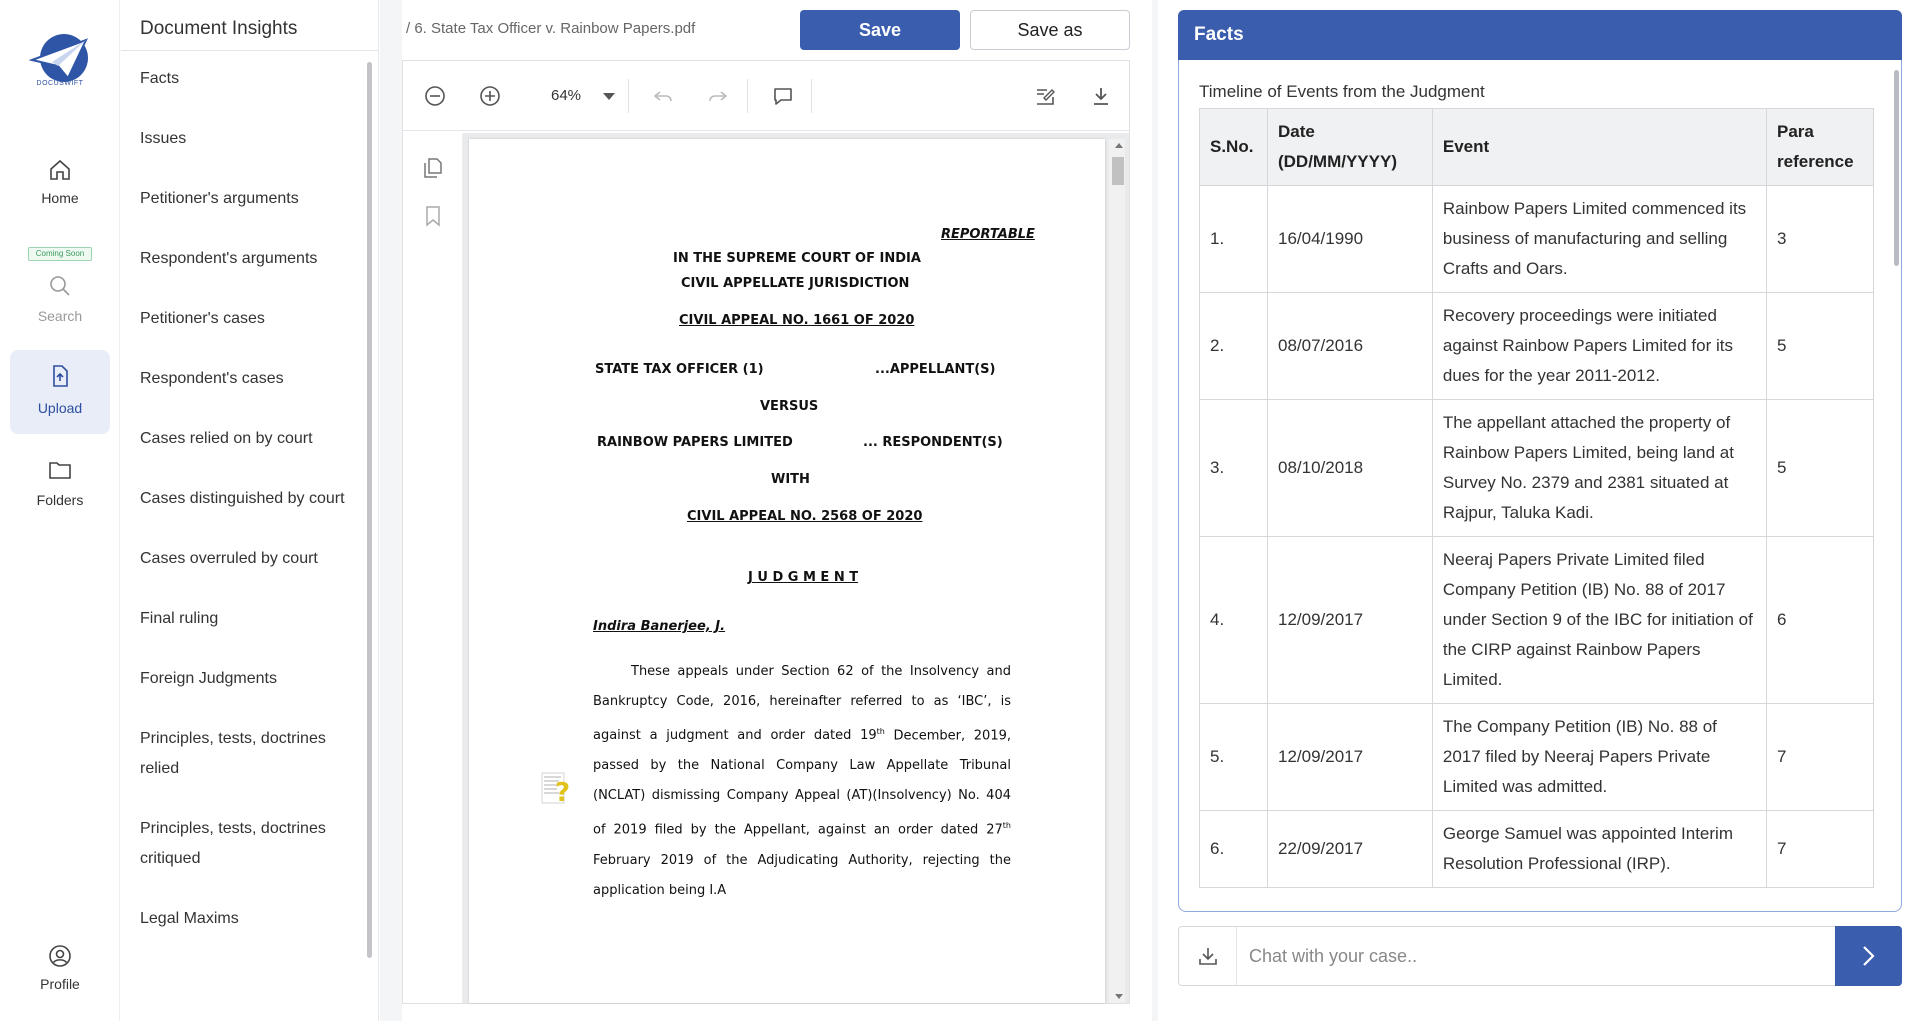 The width and height of the screenshot is (1914, 1021). What do you see at coordinates (247, 214) in the screenshot?
I see `insight-item-petitioners-arguments: Petitioner's arguments` at bounding box center [247, 214].